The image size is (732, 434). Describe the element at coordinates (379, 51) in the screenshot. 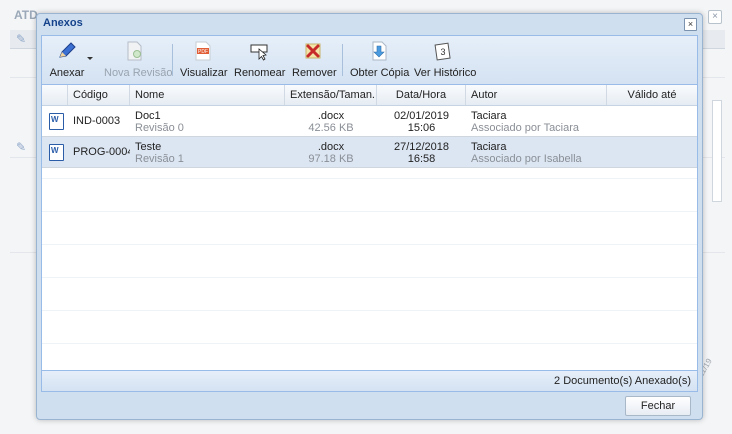

I see `download-copy-icon` at that location.